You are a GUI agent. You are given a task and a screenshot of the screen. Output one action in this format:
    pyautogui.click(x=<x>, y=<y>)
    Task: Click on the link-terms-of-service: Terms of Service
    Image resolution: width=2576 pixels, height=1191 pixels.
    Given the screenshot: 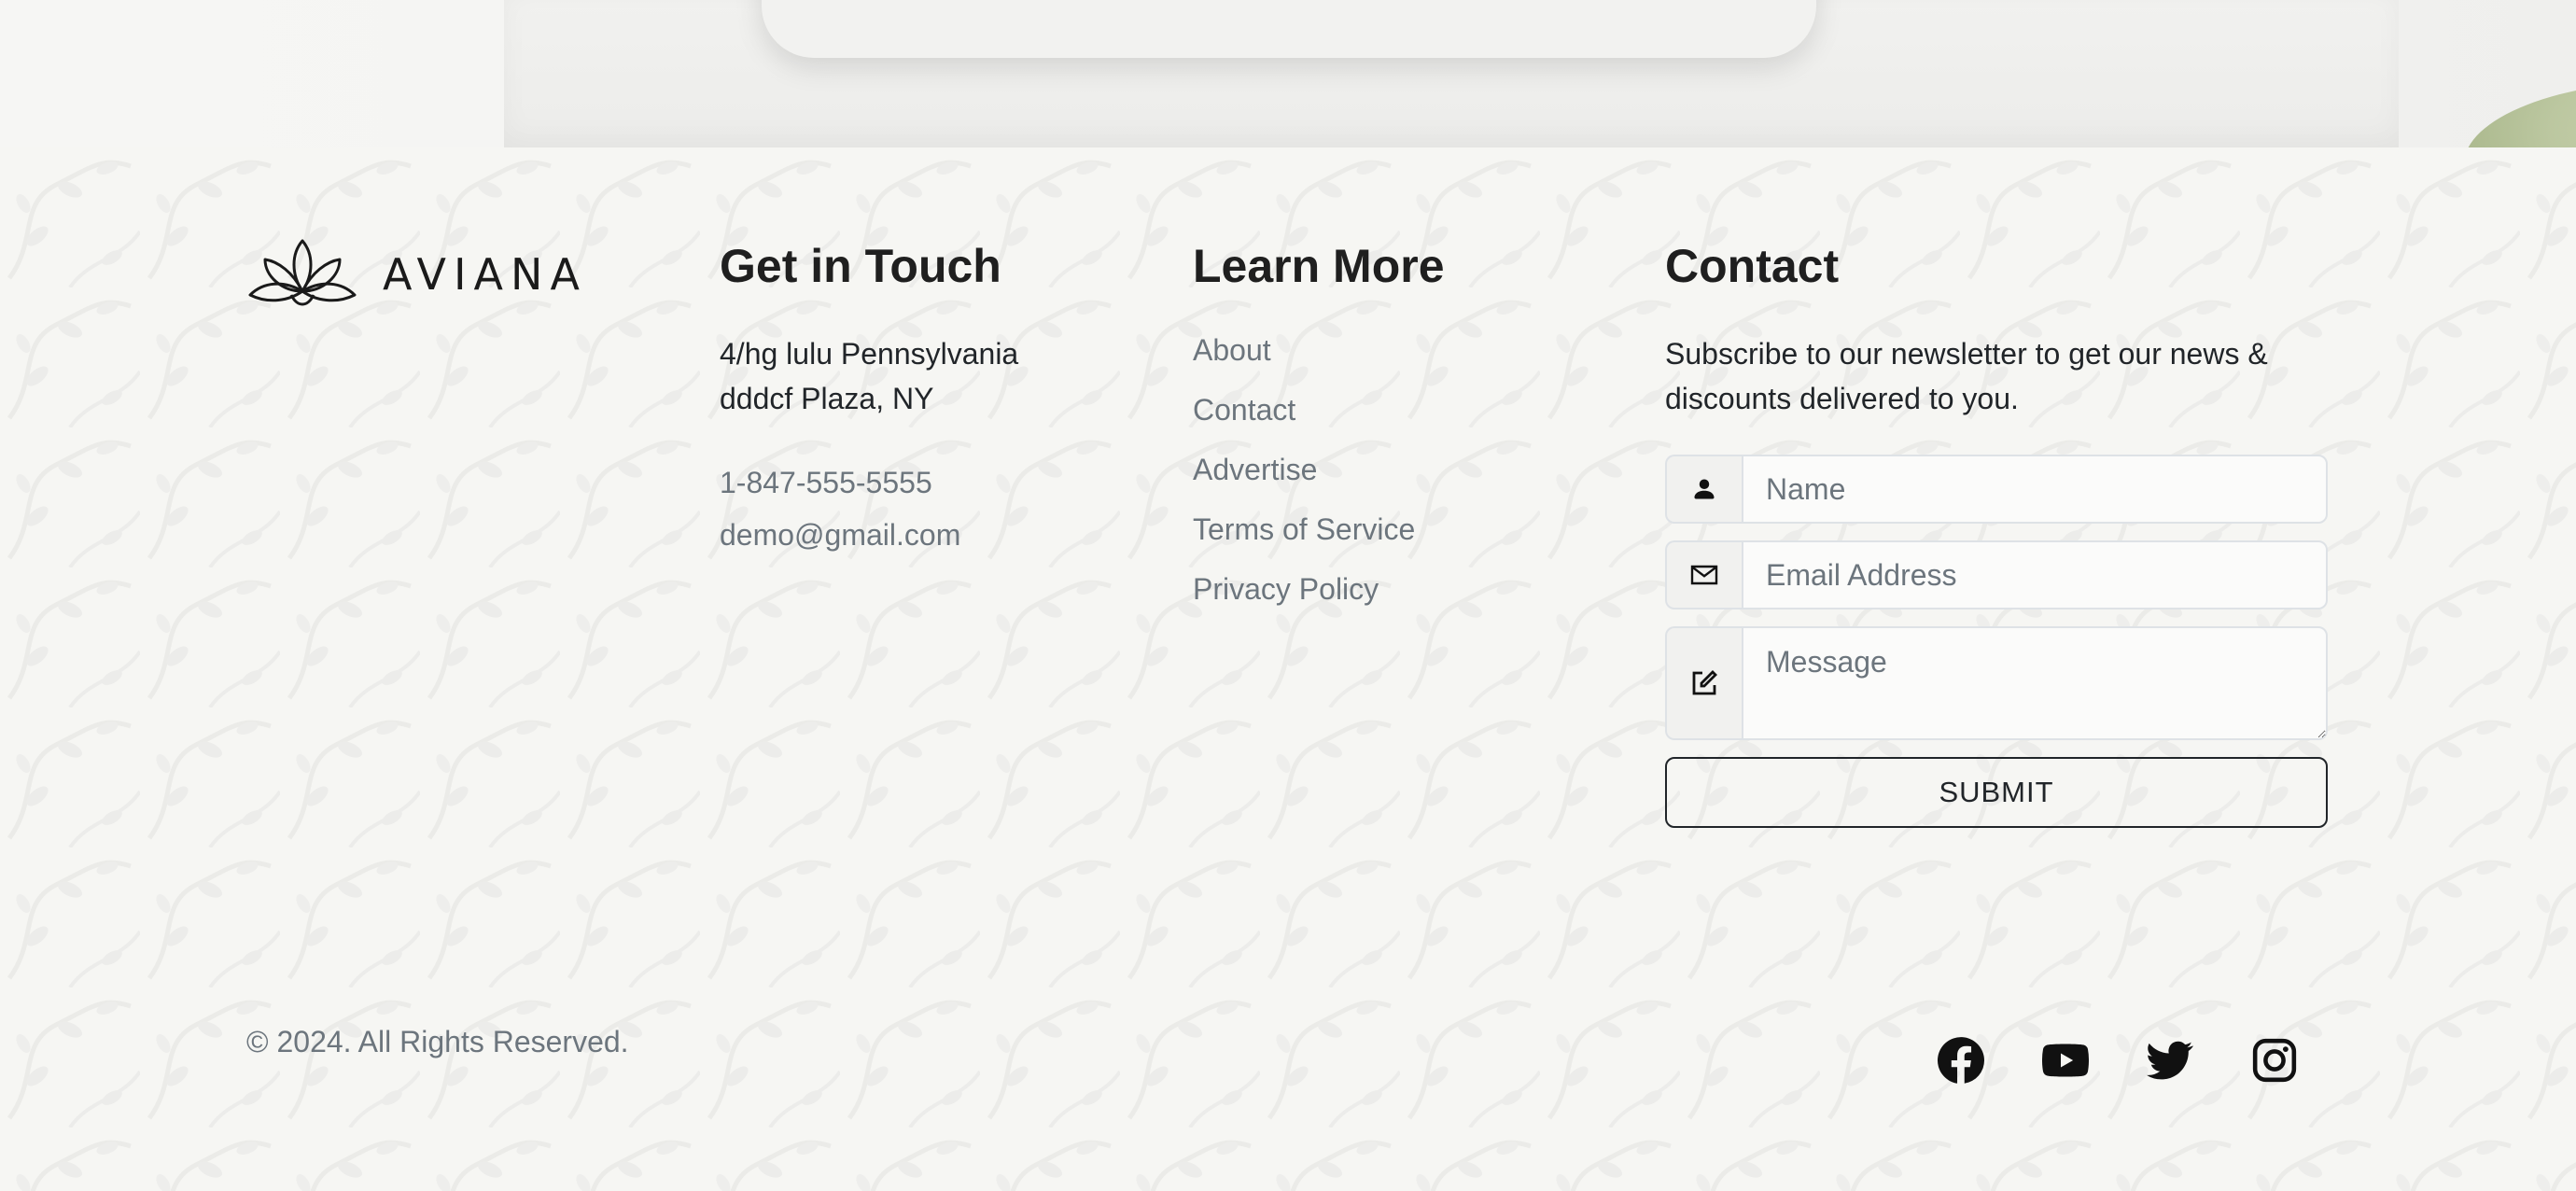 What is the action you would take?
    pyautogui.click(x=1319, y=529)
    